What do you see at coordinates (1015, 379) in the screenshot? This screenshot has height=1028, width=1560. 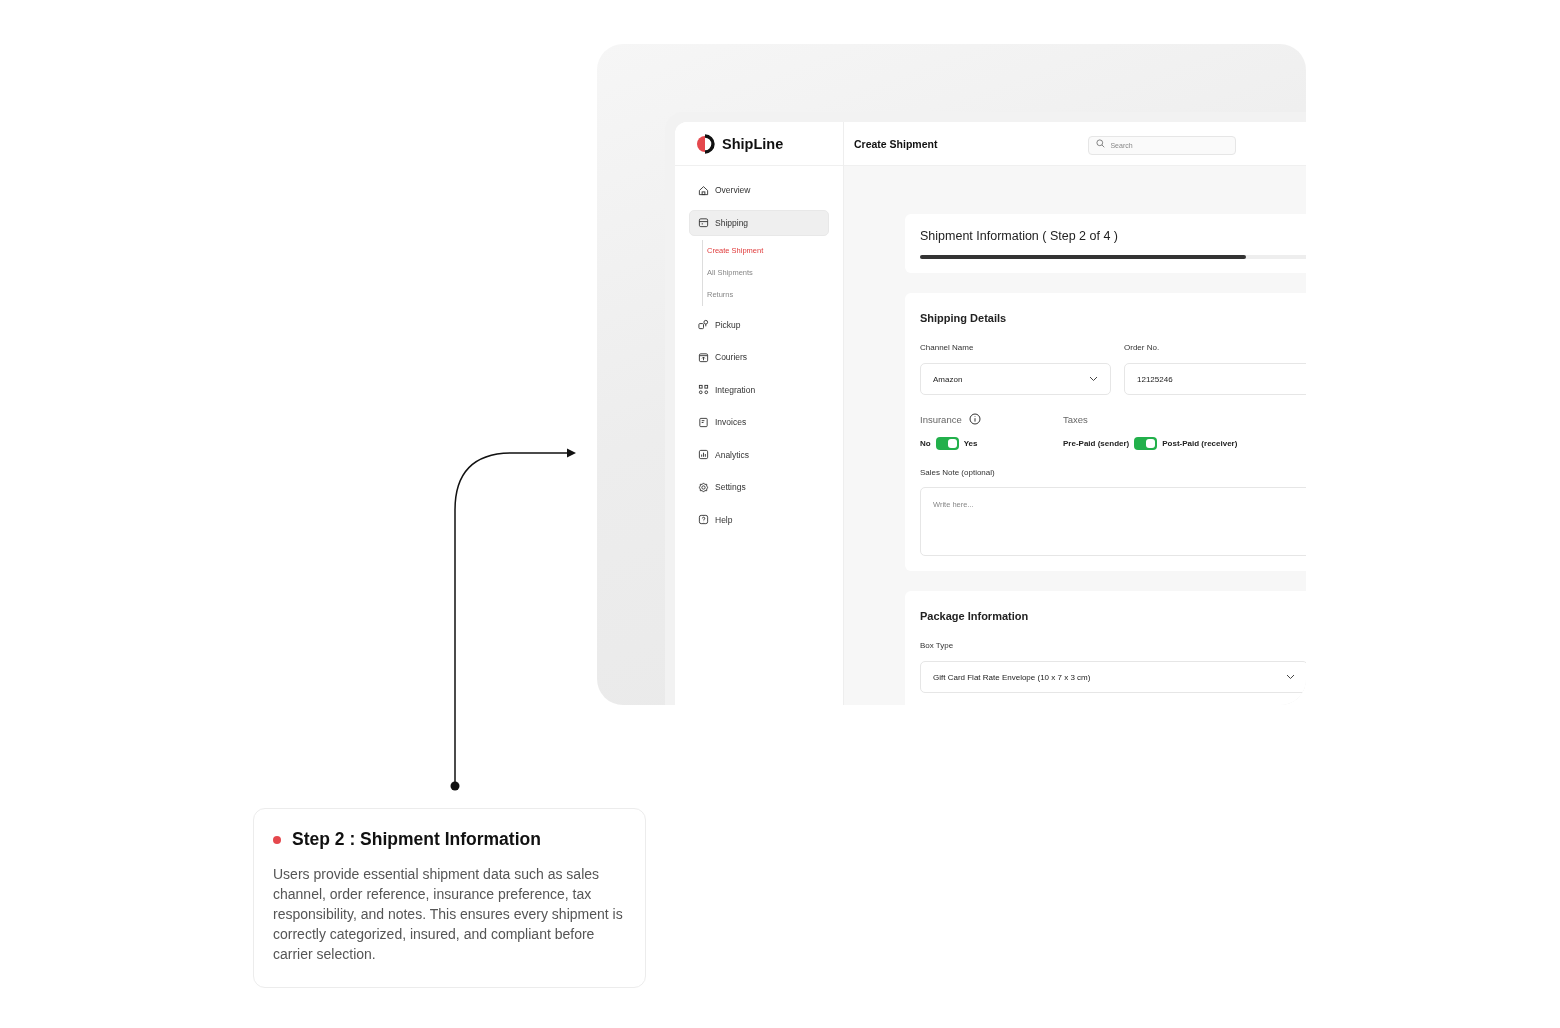 I see `channel-select: Amazon` at bounding box center [1015, 379].